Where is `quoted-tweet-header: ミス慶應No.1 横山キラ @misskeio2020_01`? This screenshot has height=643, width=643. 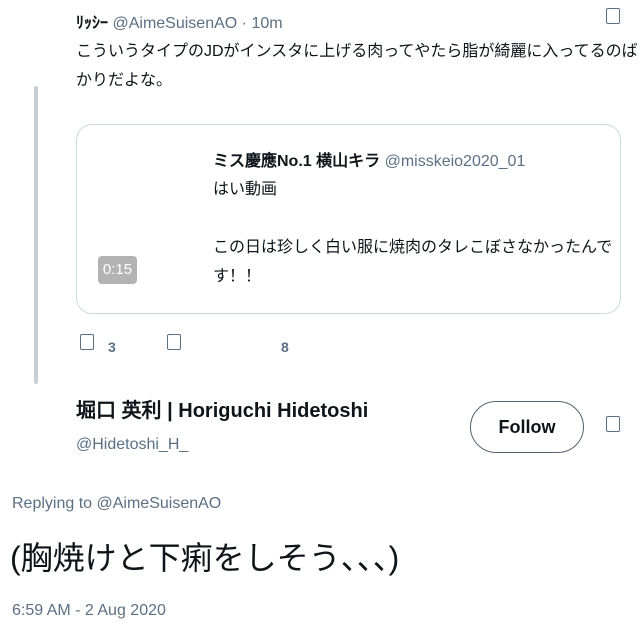
quoted-tweet-header: ミス慶應No.1 横山キラ @misskeio2020_01 is located at coordinates (369, 159).